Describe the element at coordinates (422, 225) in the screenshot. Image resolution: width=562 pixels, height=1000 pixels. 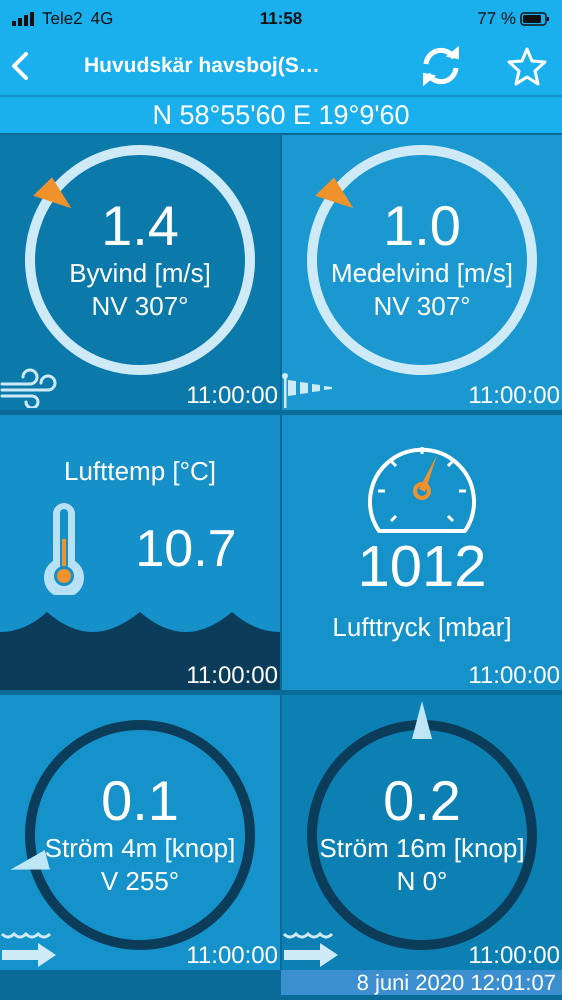
I see `reading-value: 1.0` at that location.